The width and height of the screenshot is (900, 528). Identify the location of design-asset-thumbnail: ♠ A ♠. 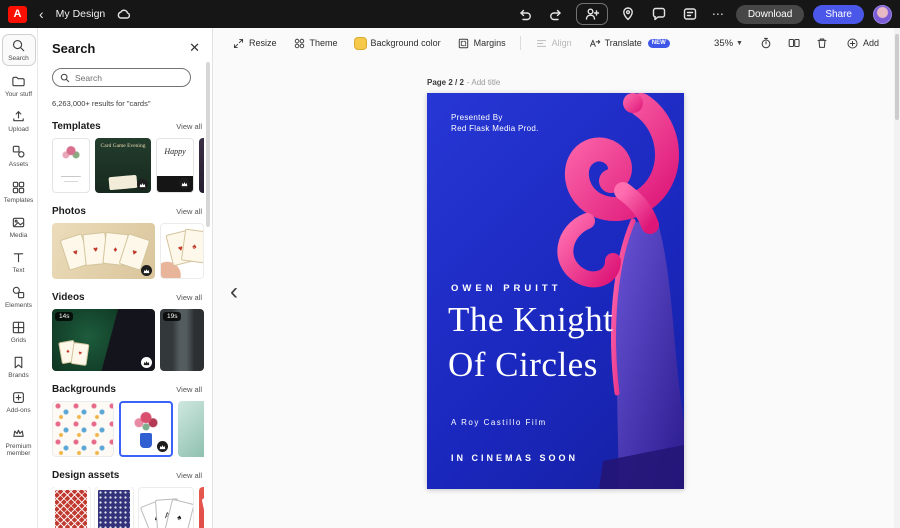
(166, 507).